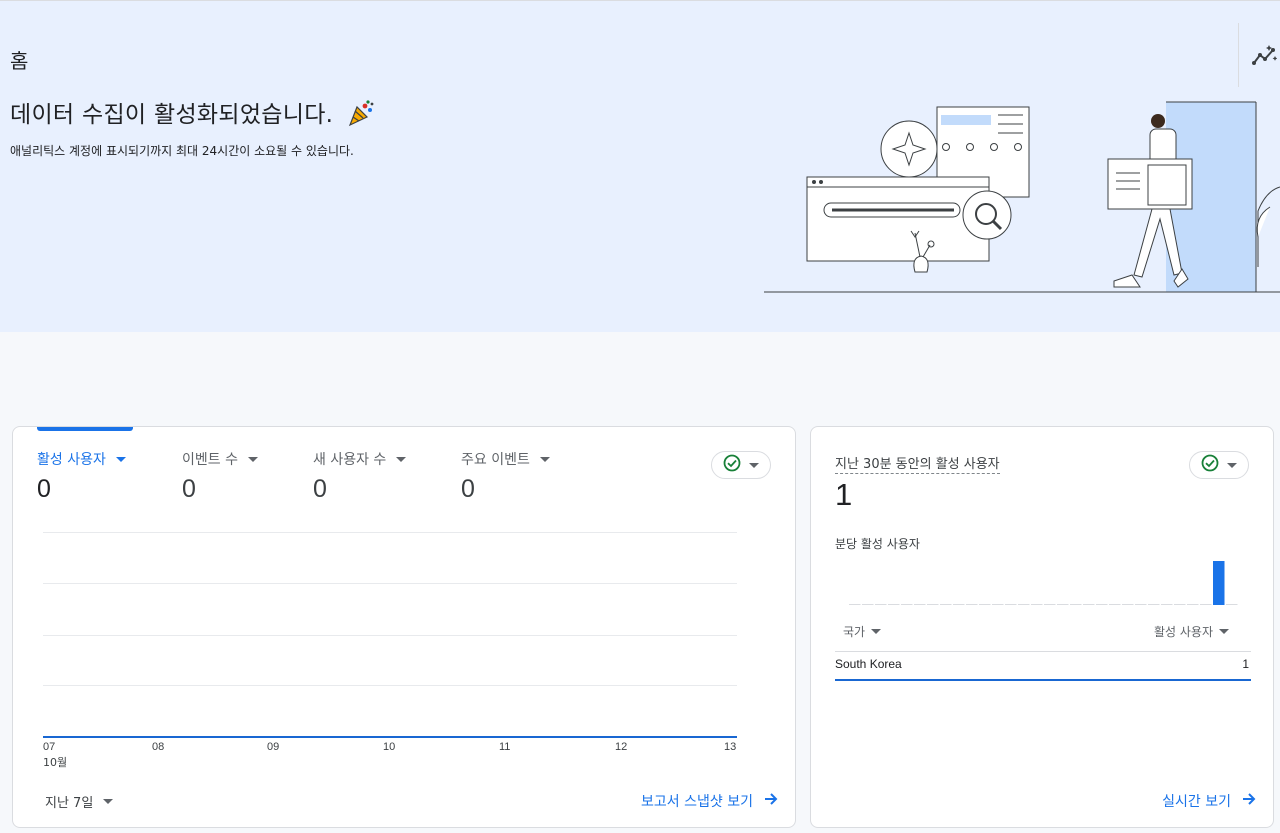  I want to click on metric-key-events: 주요 이벤트 0, so click(505, 476).